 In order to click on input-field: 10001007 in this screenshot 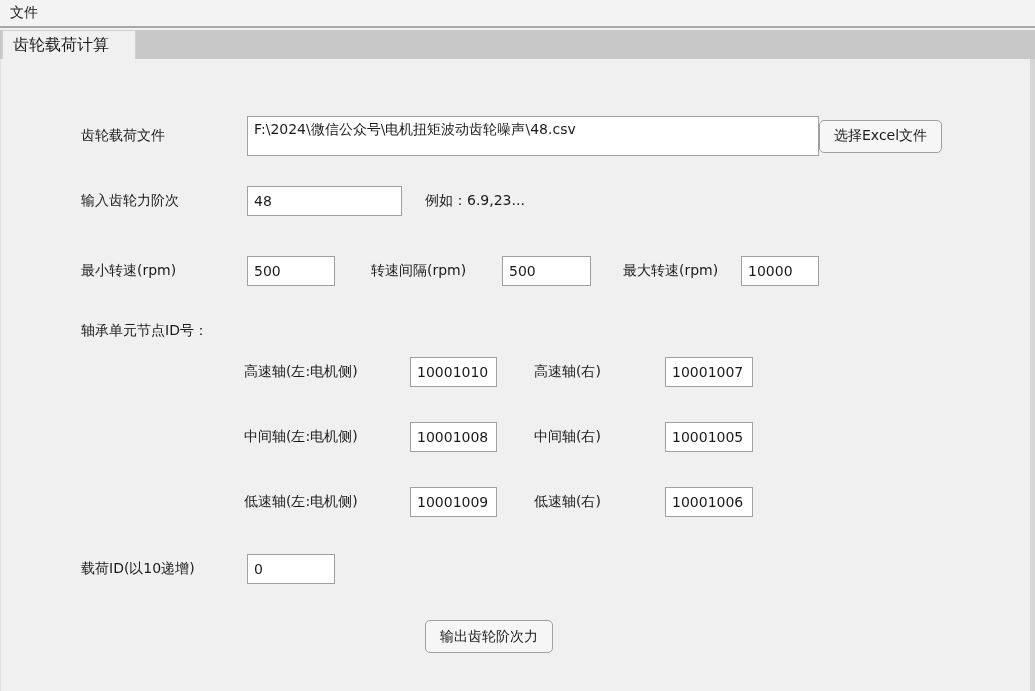, I will do `click(709, 372)`.